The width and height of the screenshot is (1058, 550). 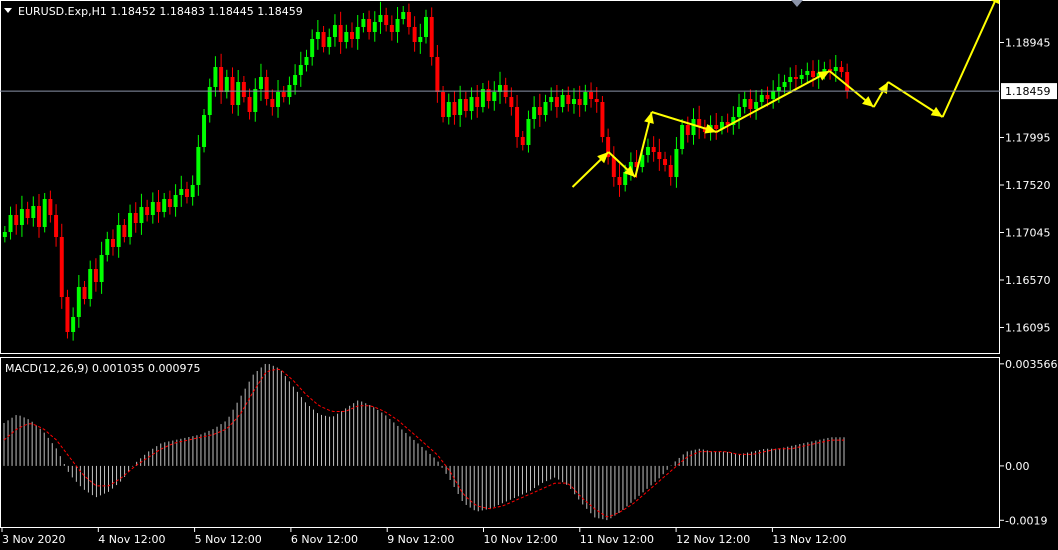 I want to click on time-tick-label: 10 Nov 12:00, so click(x=521, y=539).